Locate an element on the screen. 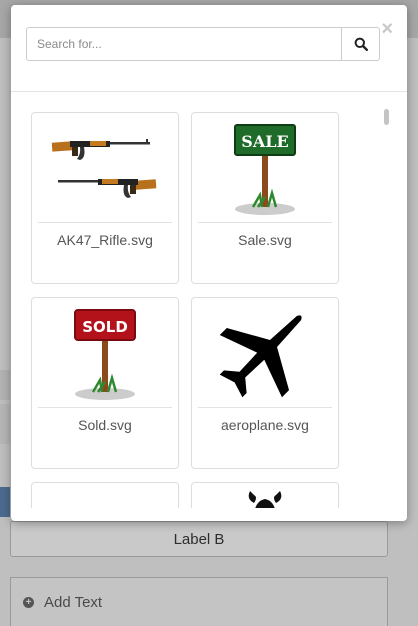 Image resolution: width=418 pixels, height=626 pixels. rifle-image is located at coordinates (105, 167).